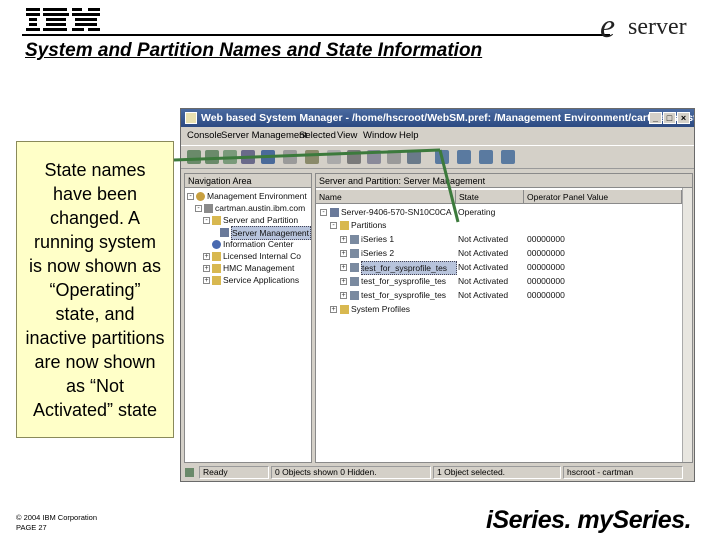 This screenshot has height=540, width=720. What do you see at coordinates (266, 220) in the screenshot?
I see `tree-item-server-and-partition: Server and Partition` at bounding box center [266, 220].